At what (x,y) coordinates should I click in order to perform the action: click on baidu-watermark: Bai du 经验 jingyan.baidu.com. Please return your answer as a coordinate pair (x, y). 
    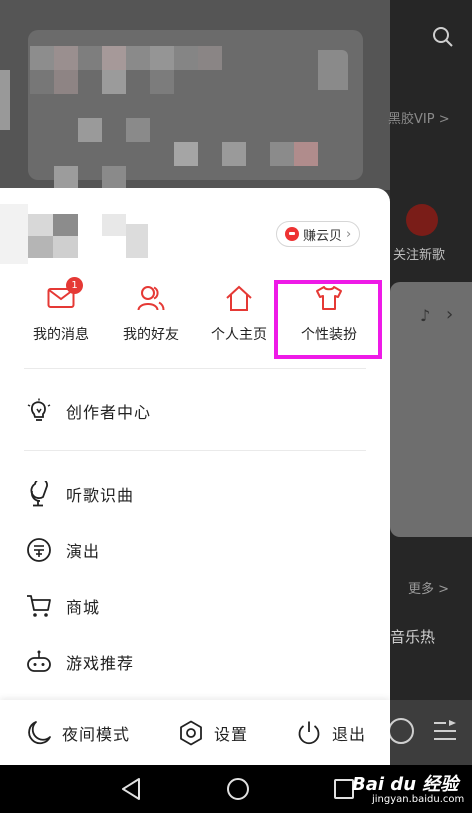
    Looking at the image, I should click on (411, 790).